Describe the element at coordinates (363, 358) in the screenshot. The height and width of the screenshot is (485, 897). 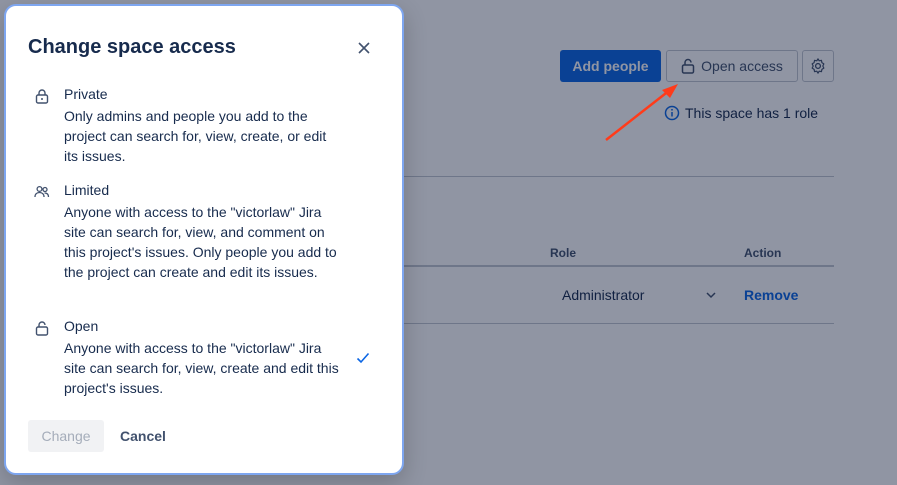
I see `check-icon` at that location.